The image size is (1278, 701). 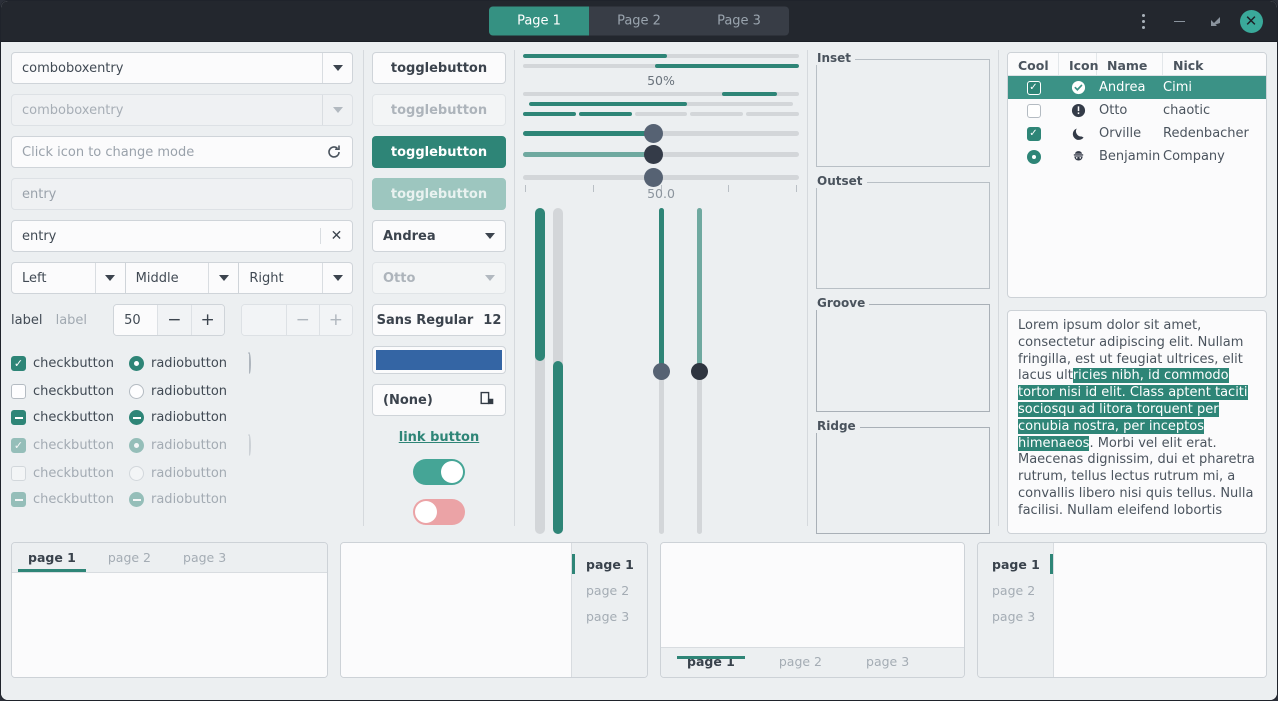 I want to click on combo-left-text: Left, so click(x=53, y=278).